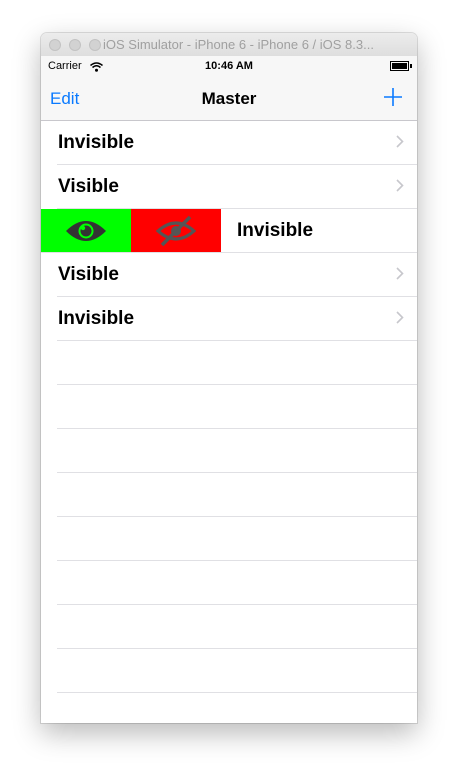  I want to click on eye-icon, so click(86, 230).